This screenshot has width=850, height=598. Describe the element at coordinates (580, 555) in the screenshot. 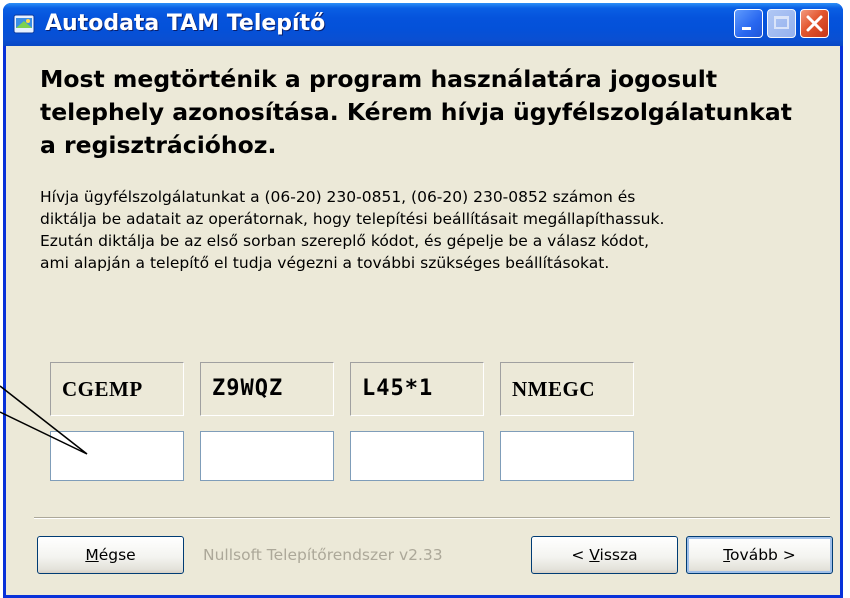

I see `back-prefix: <` at that location.